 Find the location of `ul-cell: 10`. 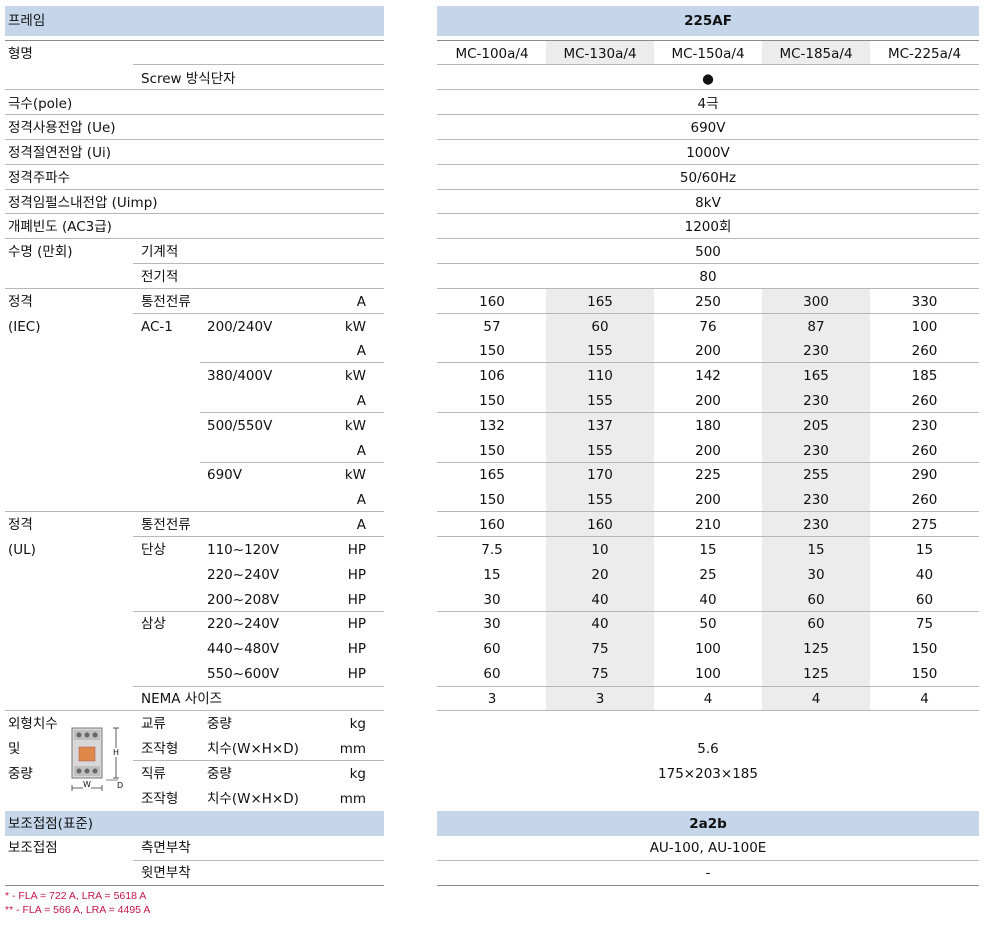

ul-cell: 10 is located at coordinates (600, 550).